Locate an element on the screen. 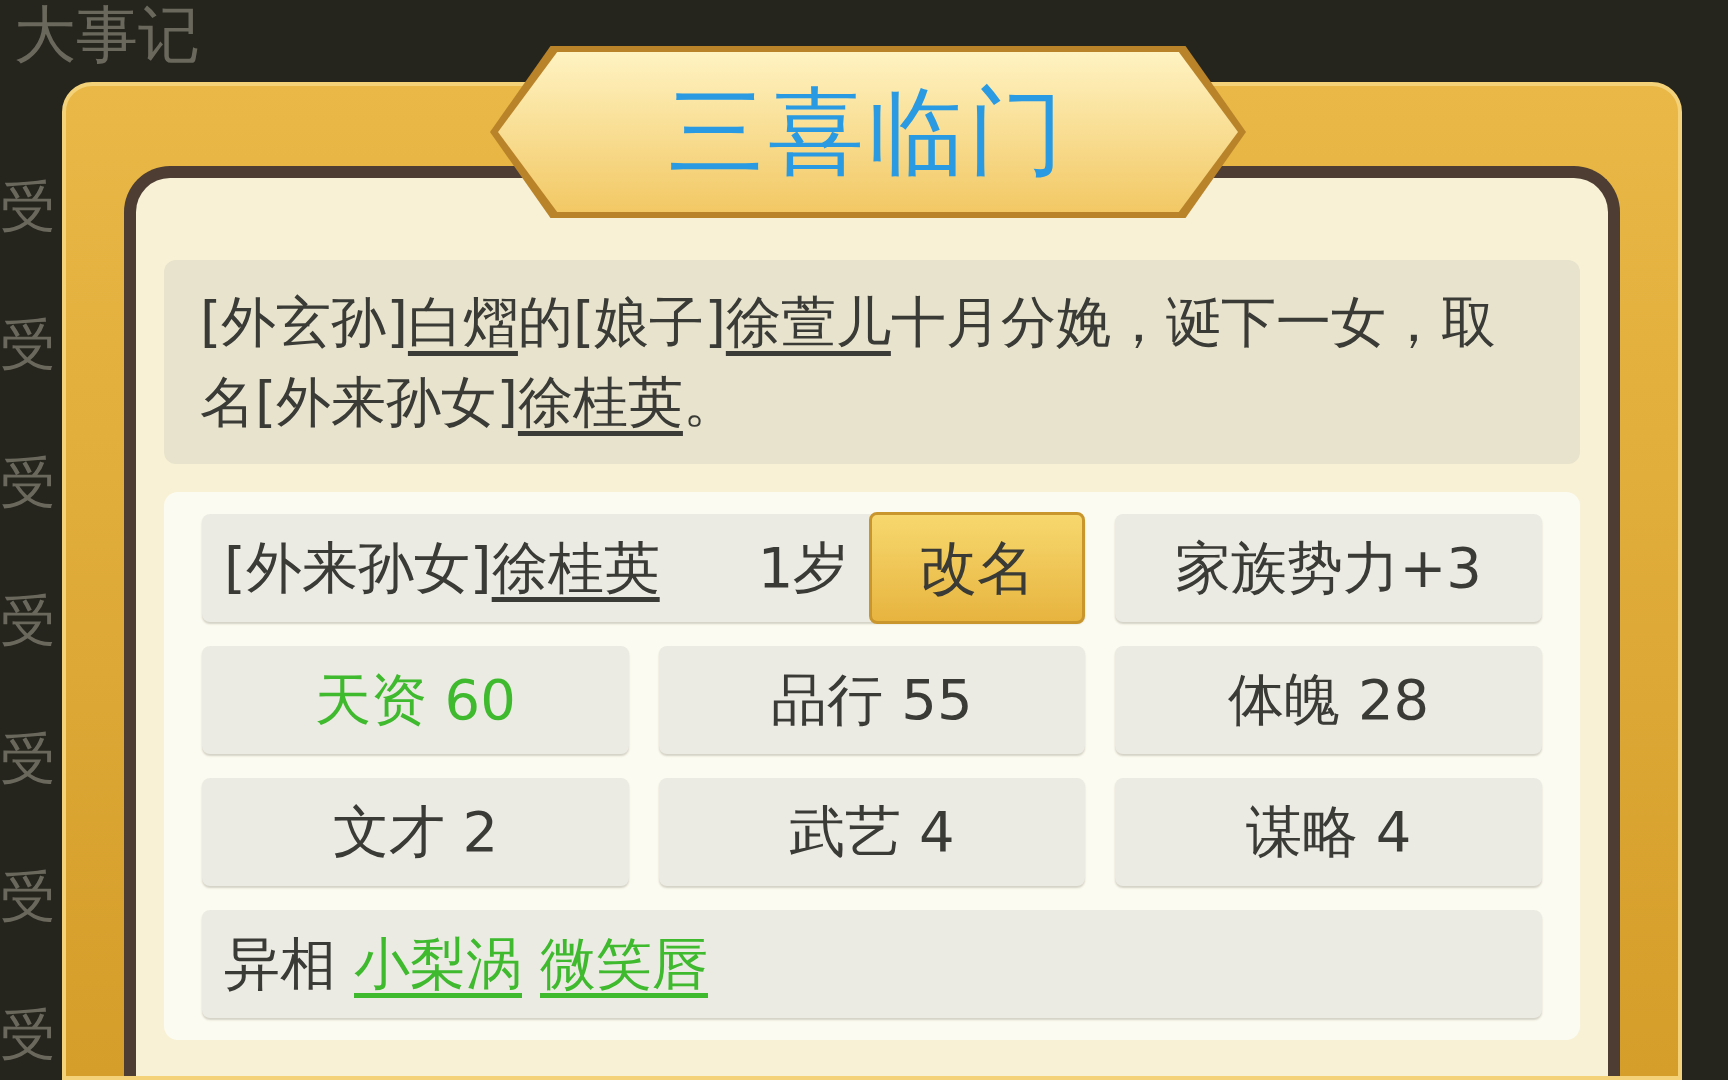 Image resolution: width=1728 pixels, height=1080 pixels. bonus-label: 家族势力+3 is located at coordinates (1328, 568).